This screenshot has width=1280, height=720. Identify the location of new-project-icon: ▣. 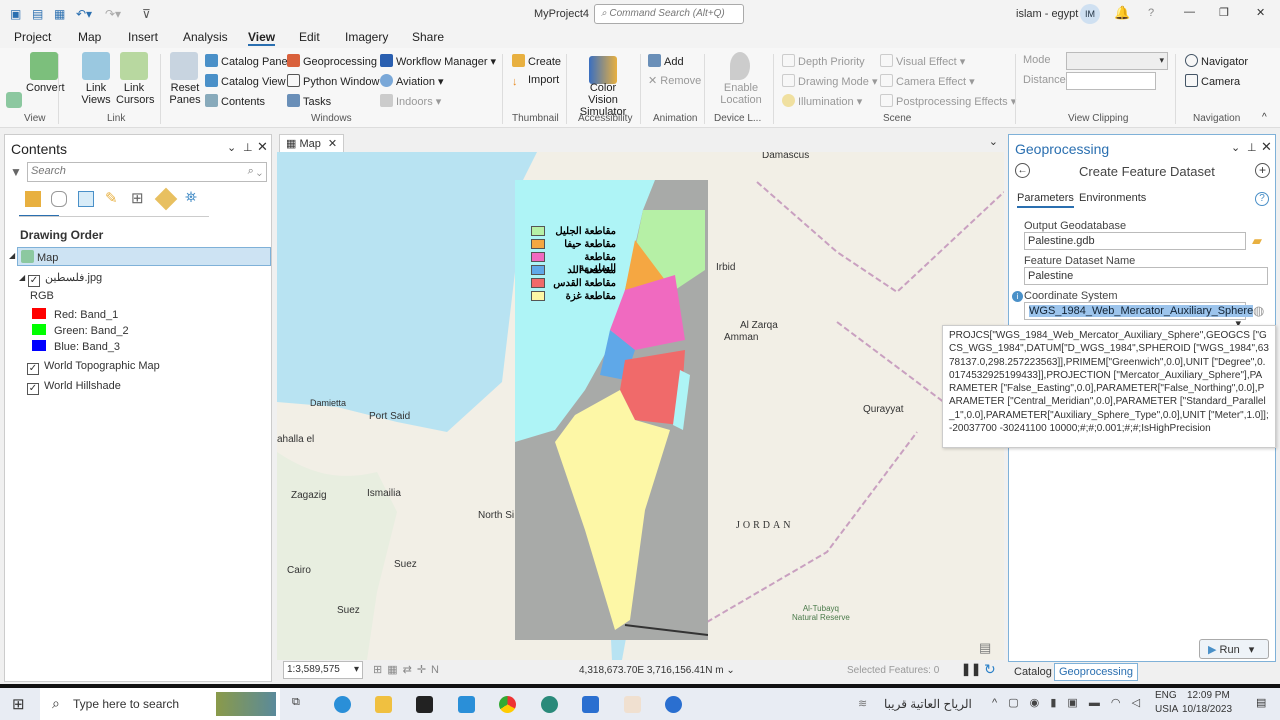
(15, 14).